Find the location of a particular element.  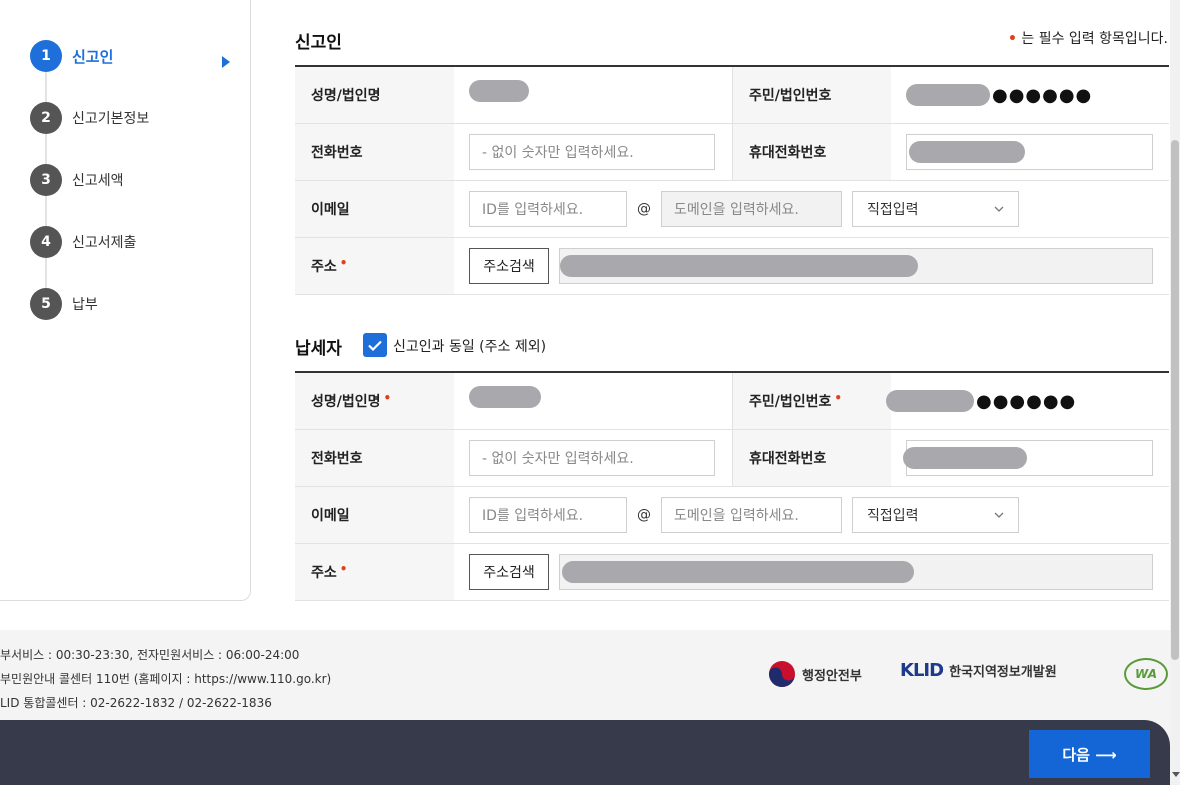

reporter-row-email: 이메일 ID를 입력하세요. @ 도메인을 입력하세요. 직접입력 is located at coordinates (732, 209).